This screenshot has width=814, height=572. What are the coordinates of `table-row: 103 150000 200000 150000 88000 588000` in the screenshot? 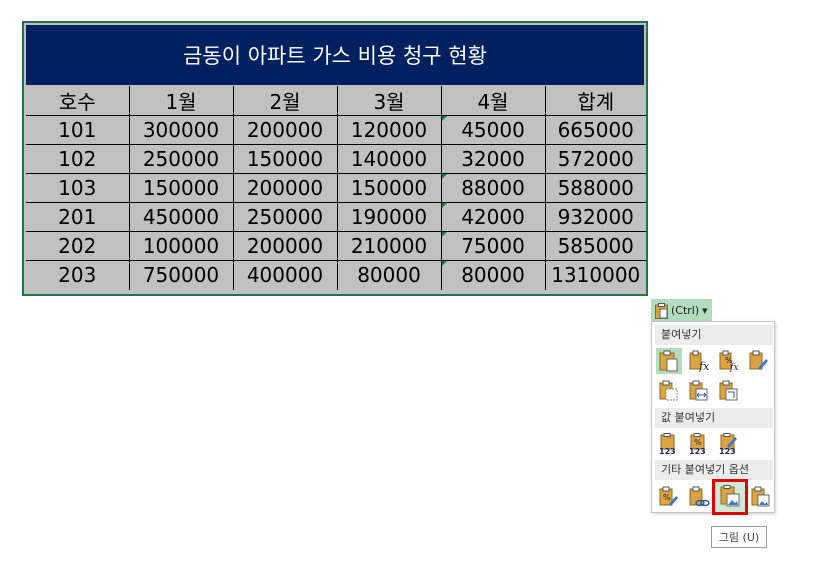 It's located at (336, 188).